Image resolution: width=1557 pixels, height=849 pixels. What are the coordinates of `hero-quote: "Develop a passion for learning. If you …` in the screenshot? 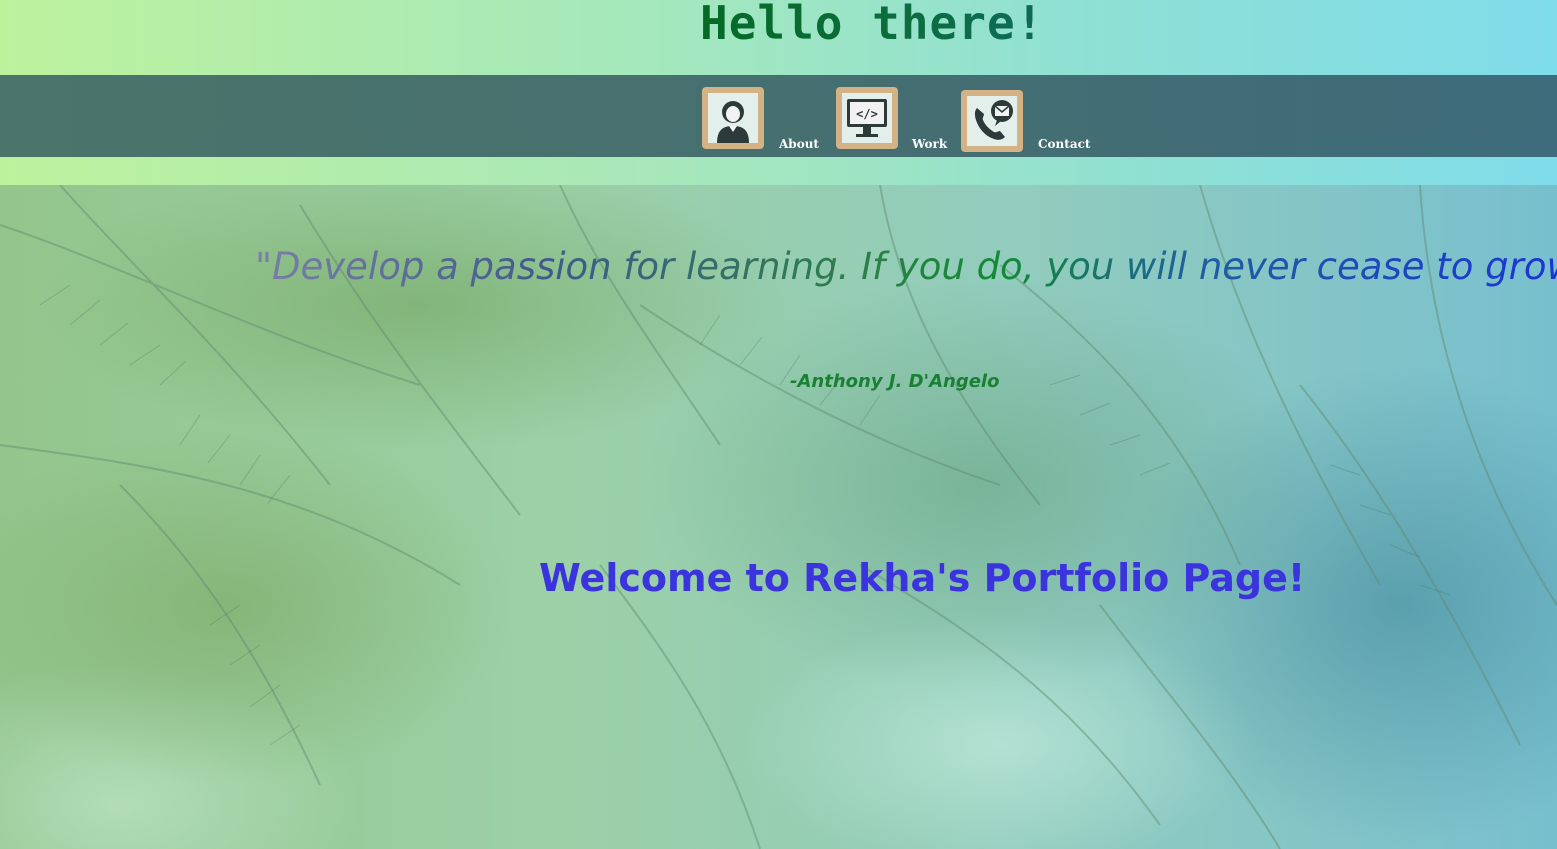 It's located at (906, 266).